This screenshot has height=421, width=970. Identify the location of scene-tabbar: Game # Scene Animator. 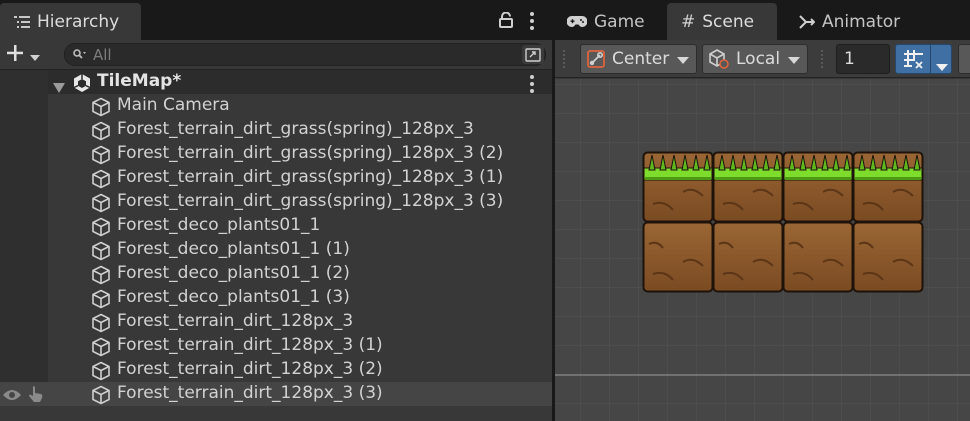
(762, 20).